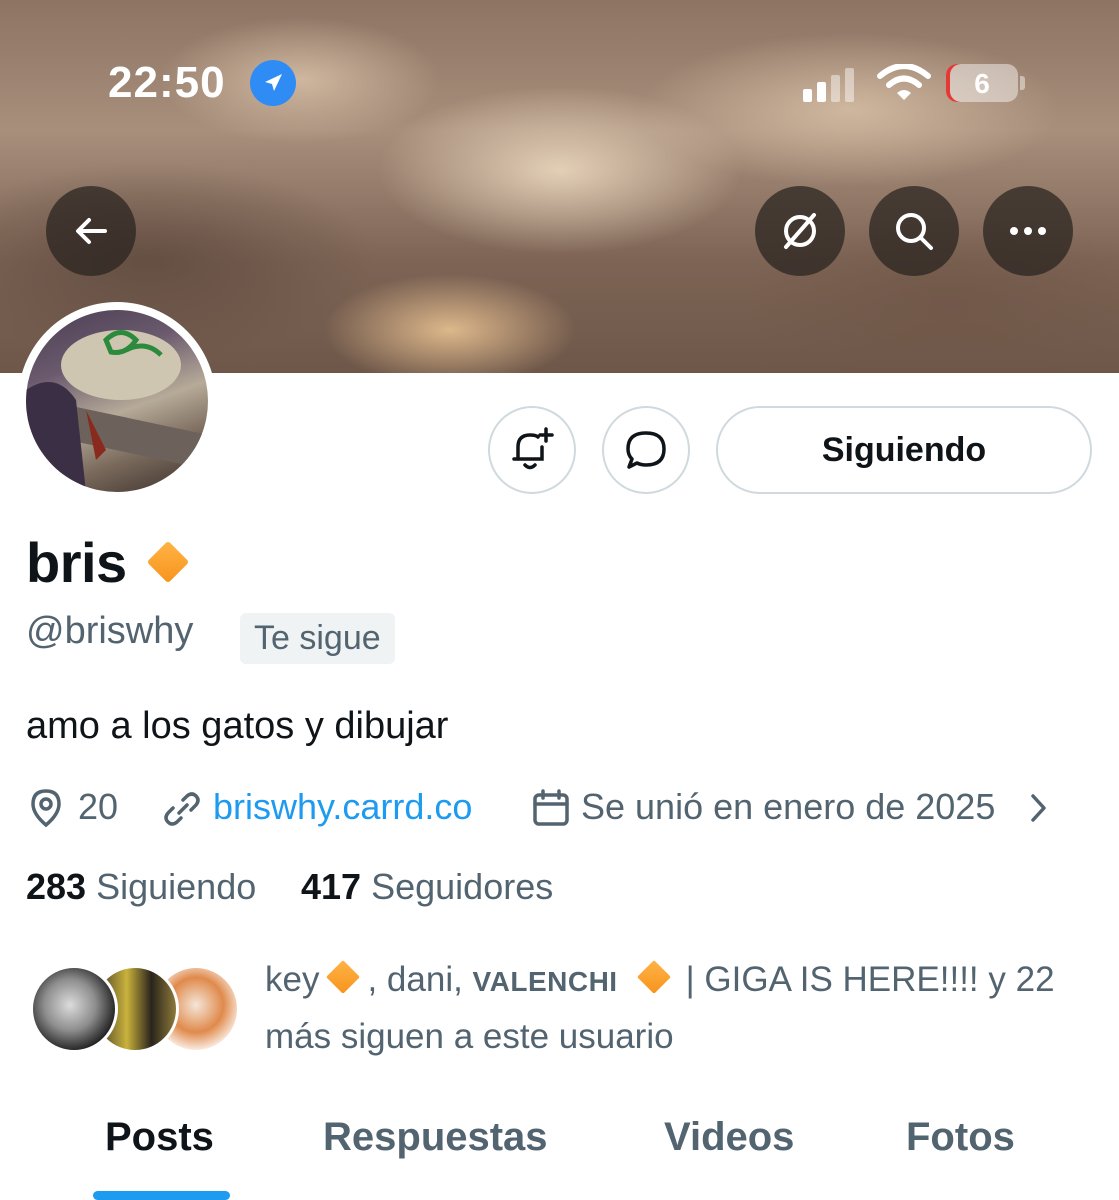  What do you see at coordinates (76, 562) in the screenshot?
I see `display-name: bris` at bounding box center [76, 562].